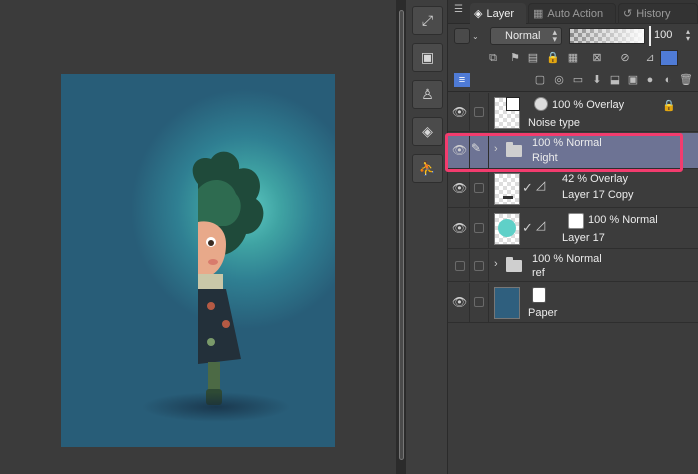  I want to click on new-raster-layer-icon: ▢, so click(540, 80).